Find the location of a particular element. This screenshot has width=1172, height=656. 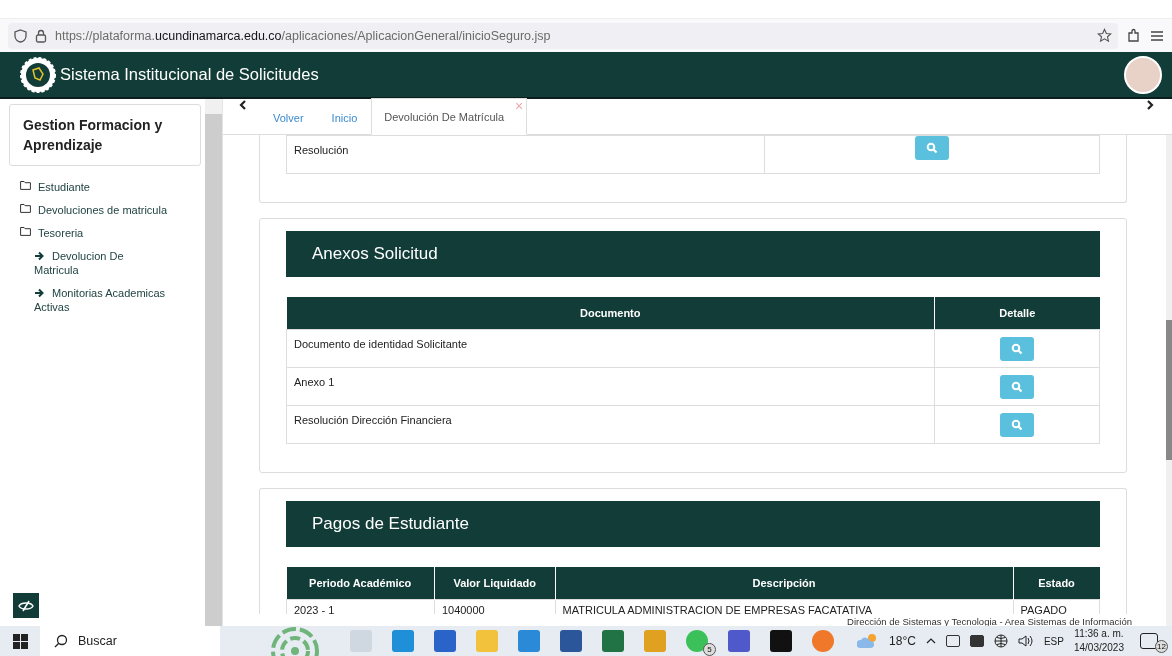

globe-icon is located at coordinates (1000, 641).